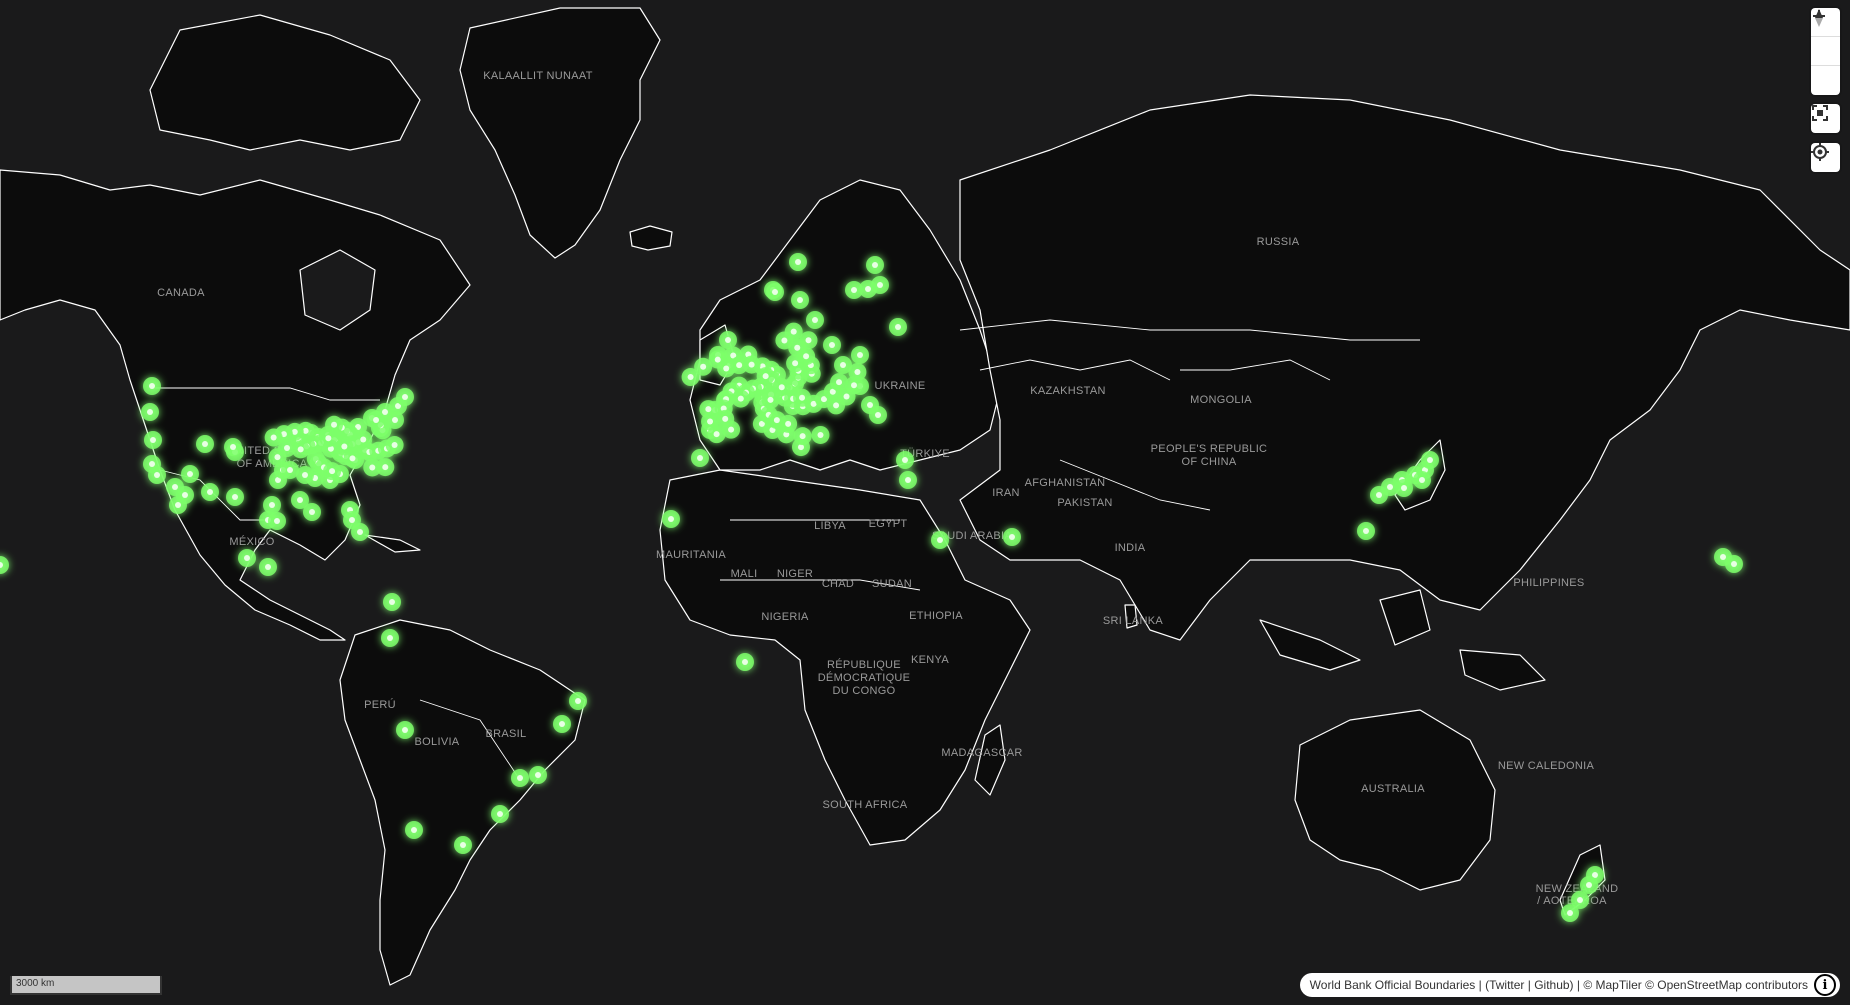  I want to click on label-afghanistan: AFGHANISTAN, so click(1065, 483).